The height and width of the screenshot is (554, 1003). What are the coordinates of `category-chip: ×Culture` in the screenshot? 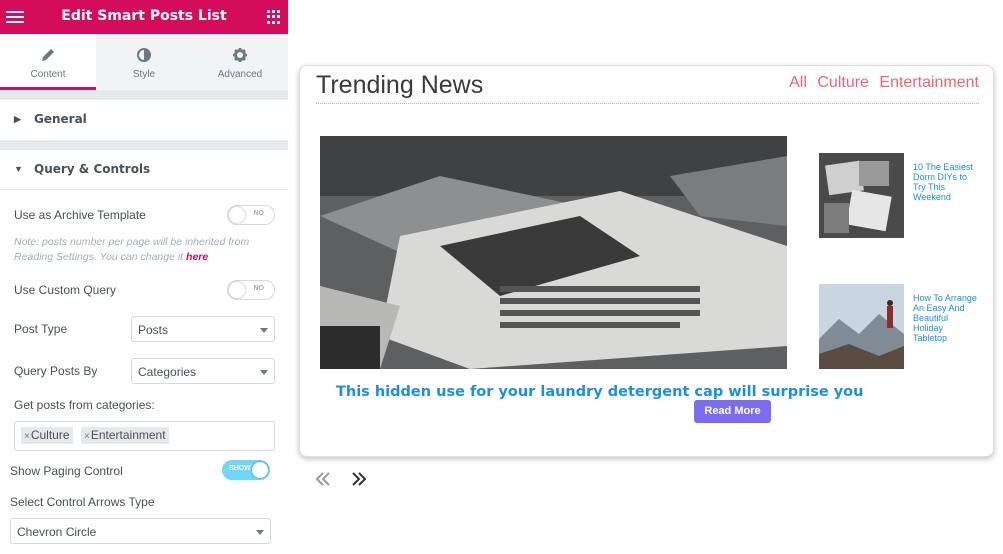 It's located at (47, 435).